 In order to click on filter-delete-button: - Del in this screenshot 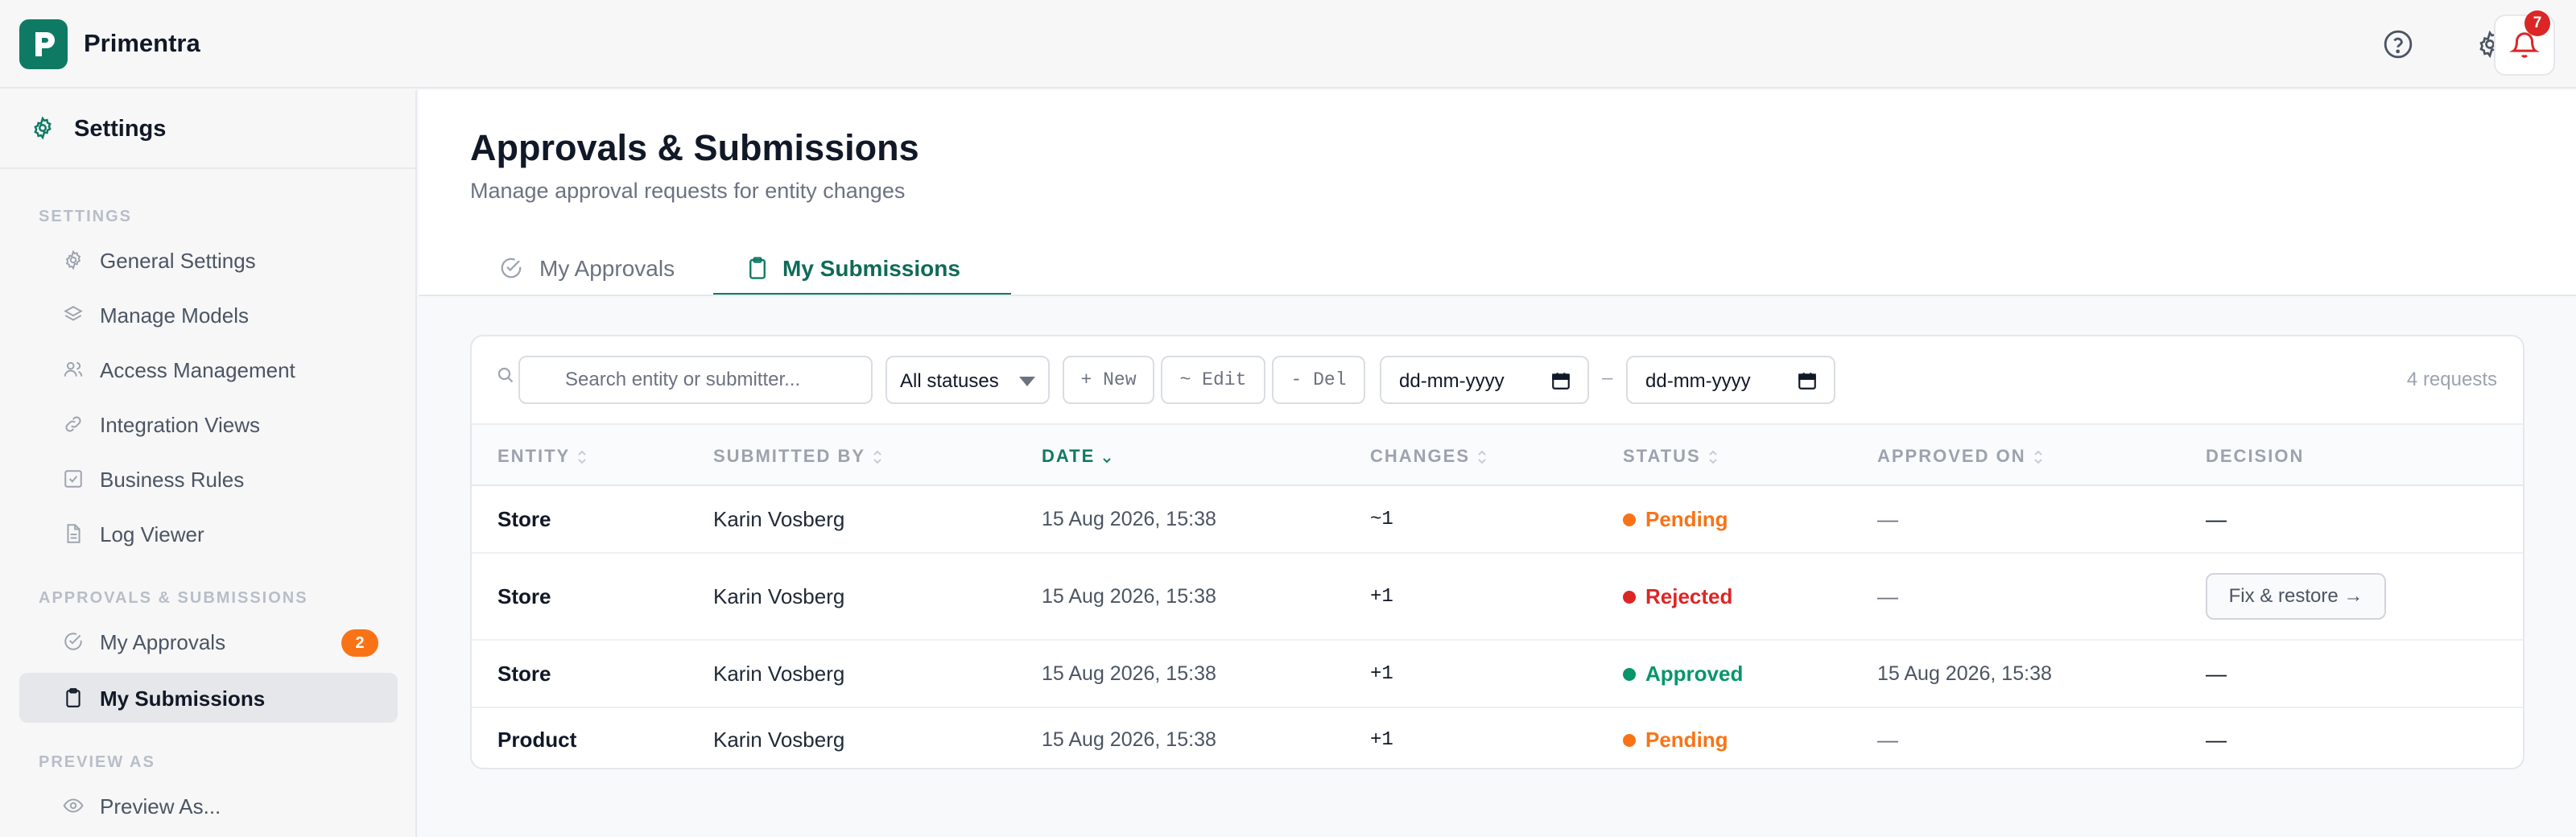, I will do `click(1318, 380)`.